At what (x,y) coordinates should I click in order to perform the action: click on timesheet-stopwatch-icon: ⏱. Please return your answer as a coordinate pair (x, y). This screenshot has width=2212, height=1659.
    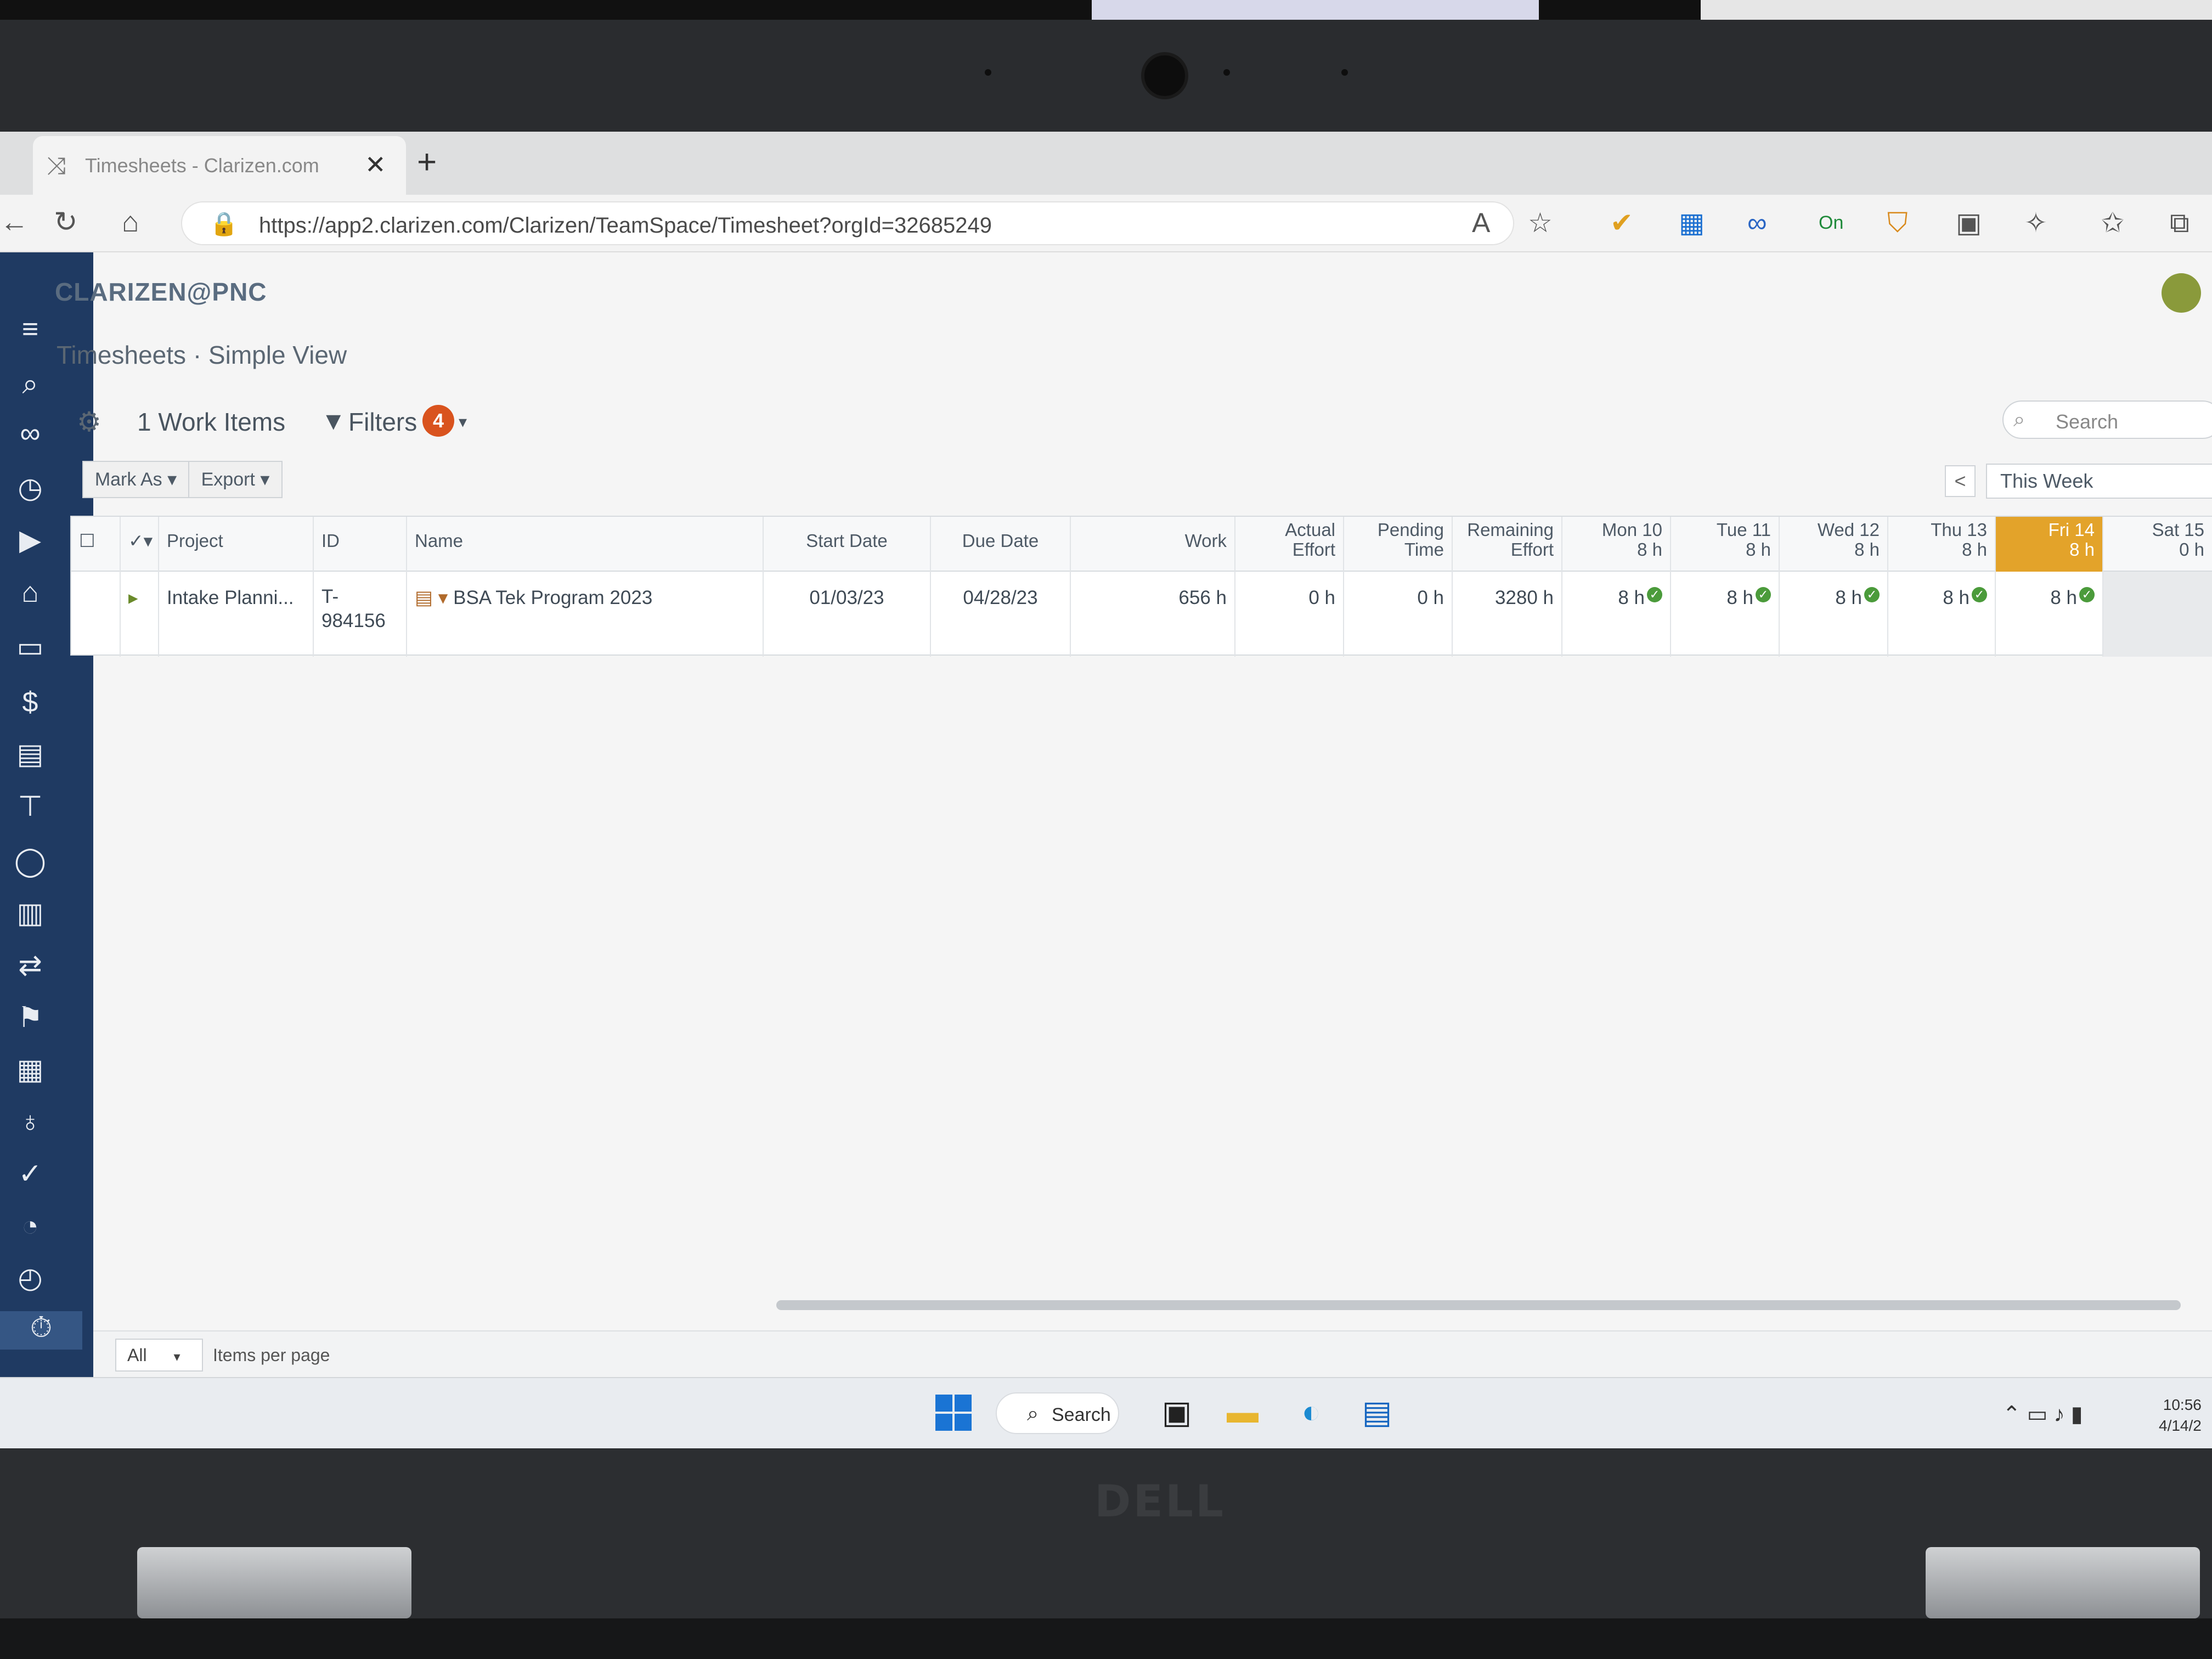
    Looking at the image, I should click on (41, 1331).